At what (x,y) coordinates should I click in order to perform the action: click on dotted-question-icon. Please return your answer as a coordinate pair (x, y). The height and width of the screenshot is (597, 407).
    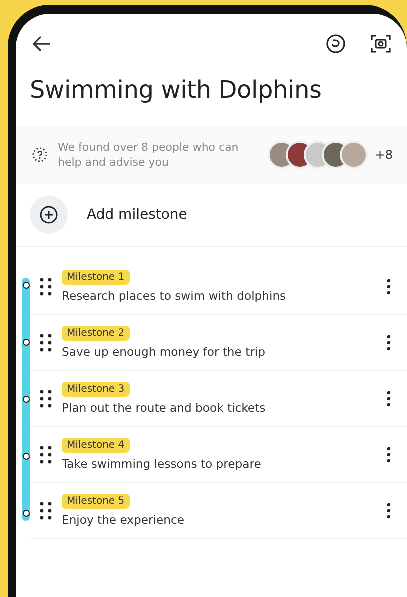
    Looking at the image, I should click on (40, 155).